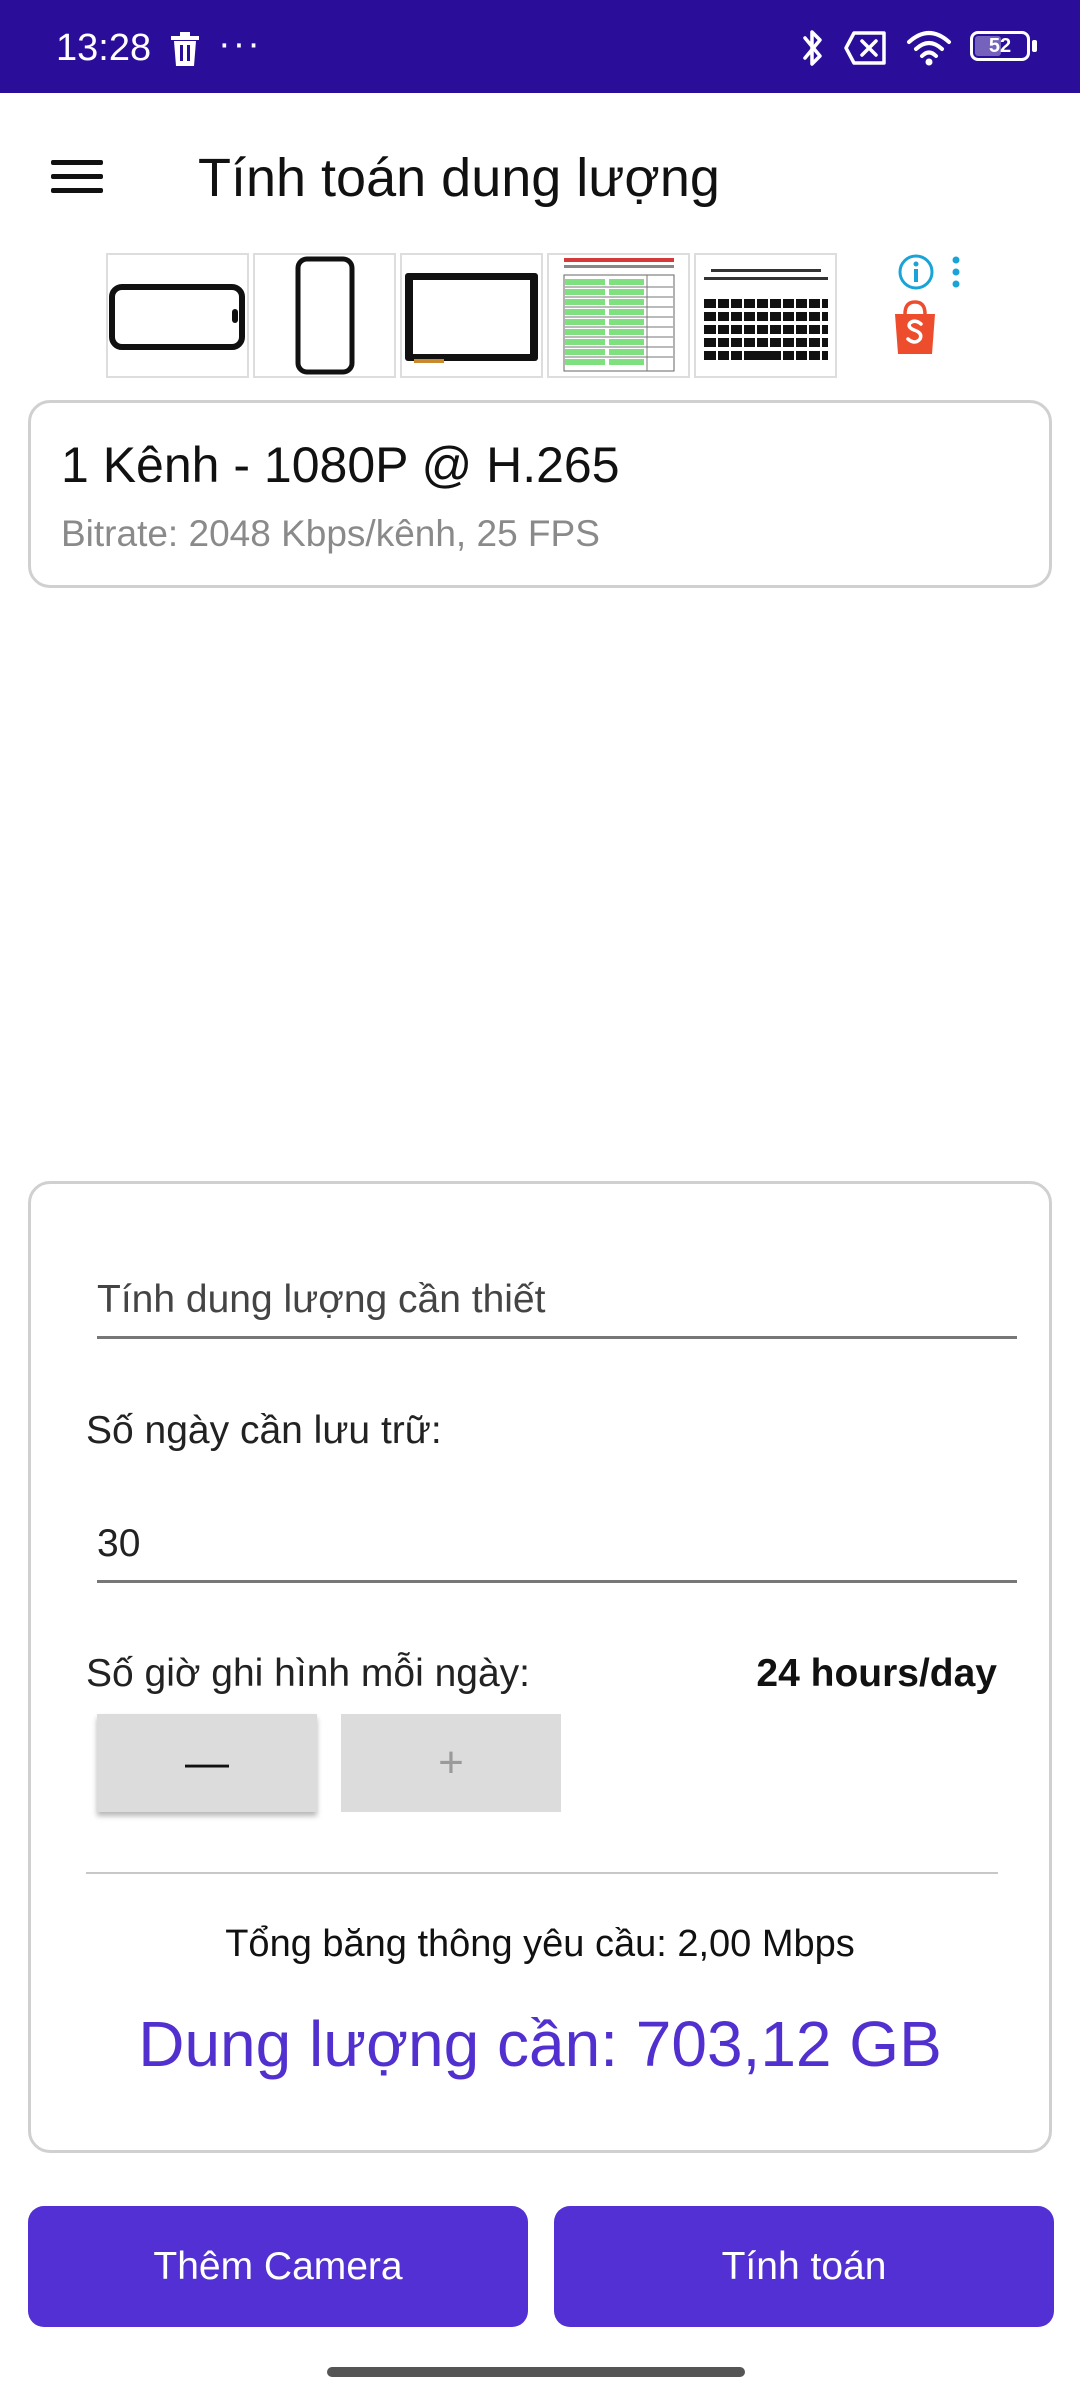  What do you see at coordinates (865, 48) in the screenshot?
I see `no-sim-icon` at bounding box center [865, 48].